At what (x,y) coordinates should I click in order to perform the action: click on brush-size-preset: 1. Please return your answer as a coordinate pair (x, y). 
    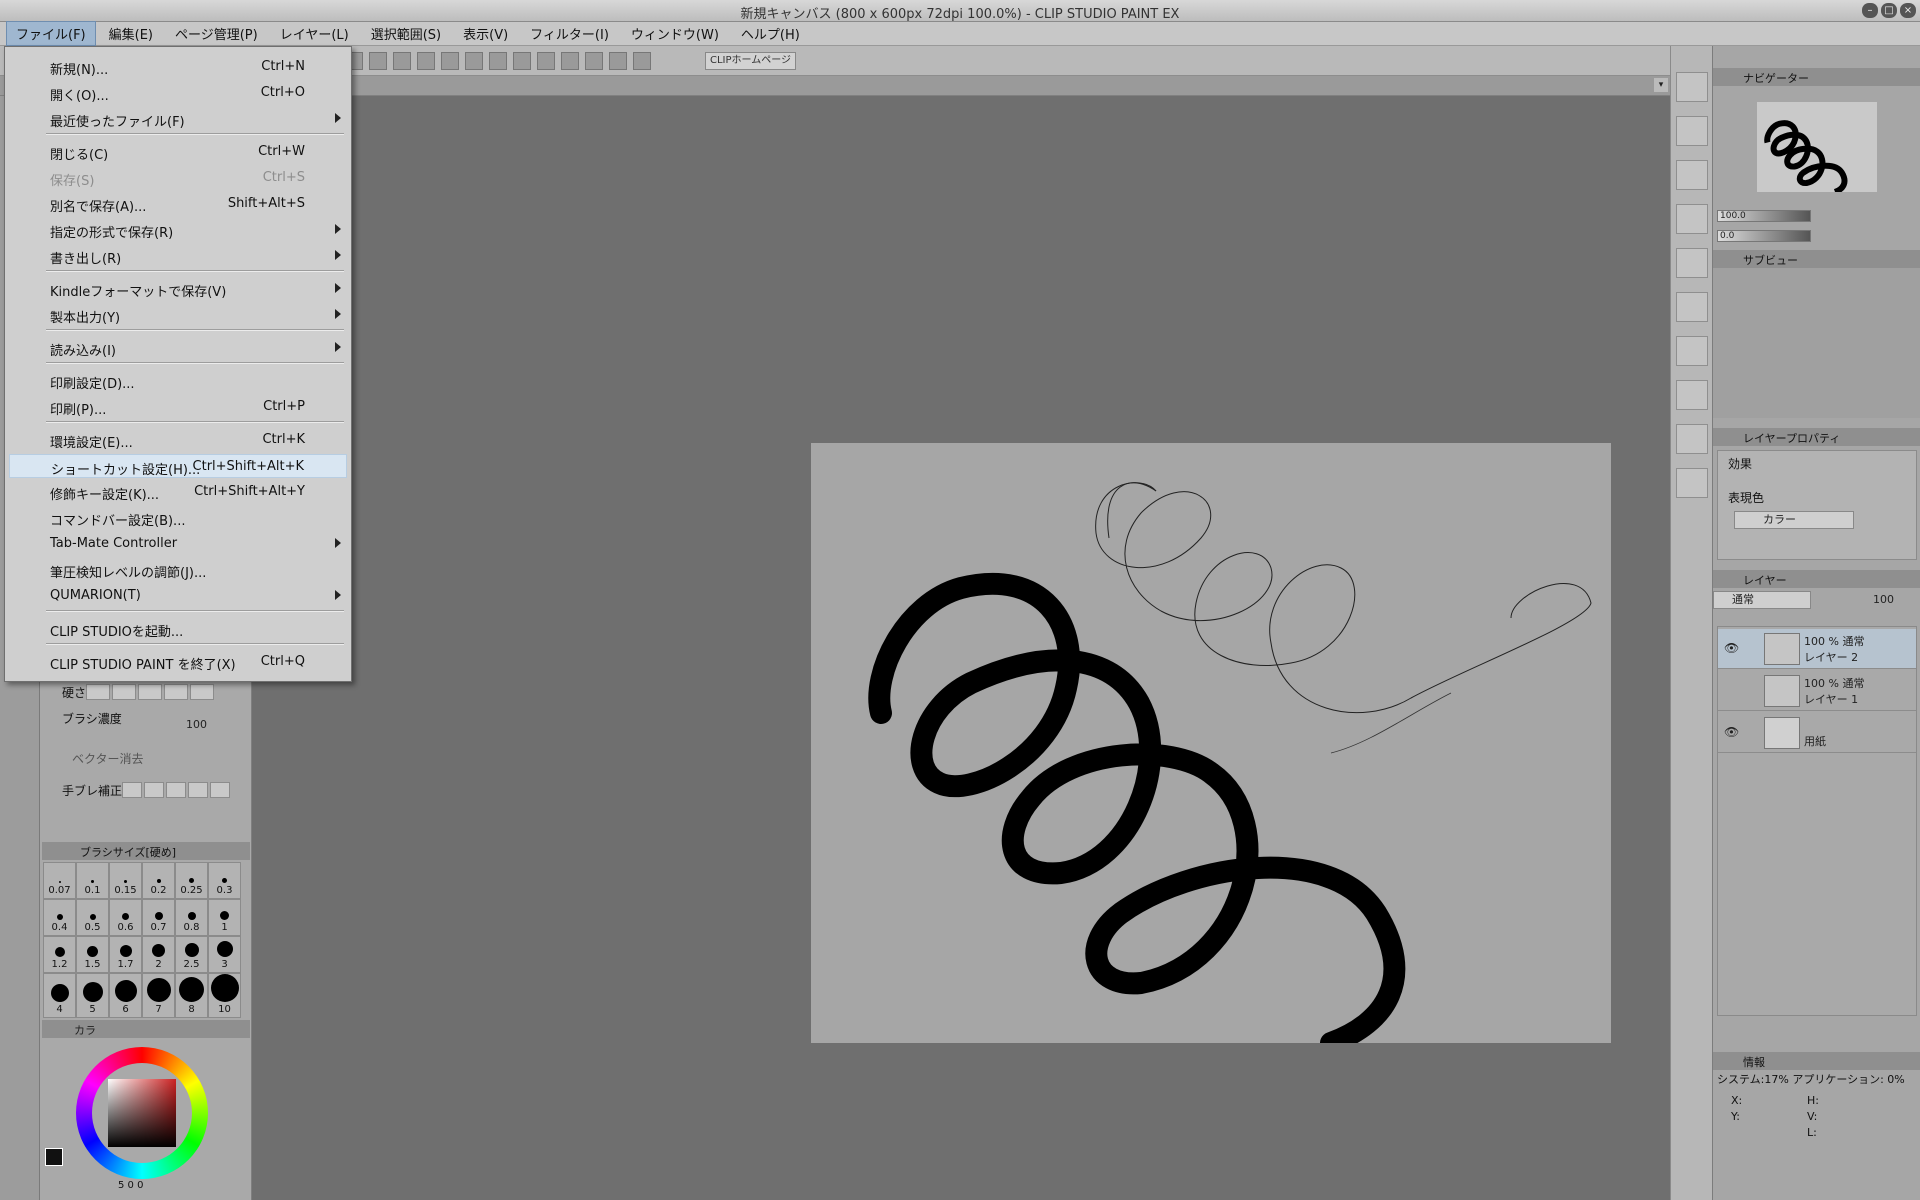
    Looking at the image, I should click on (224, 917).